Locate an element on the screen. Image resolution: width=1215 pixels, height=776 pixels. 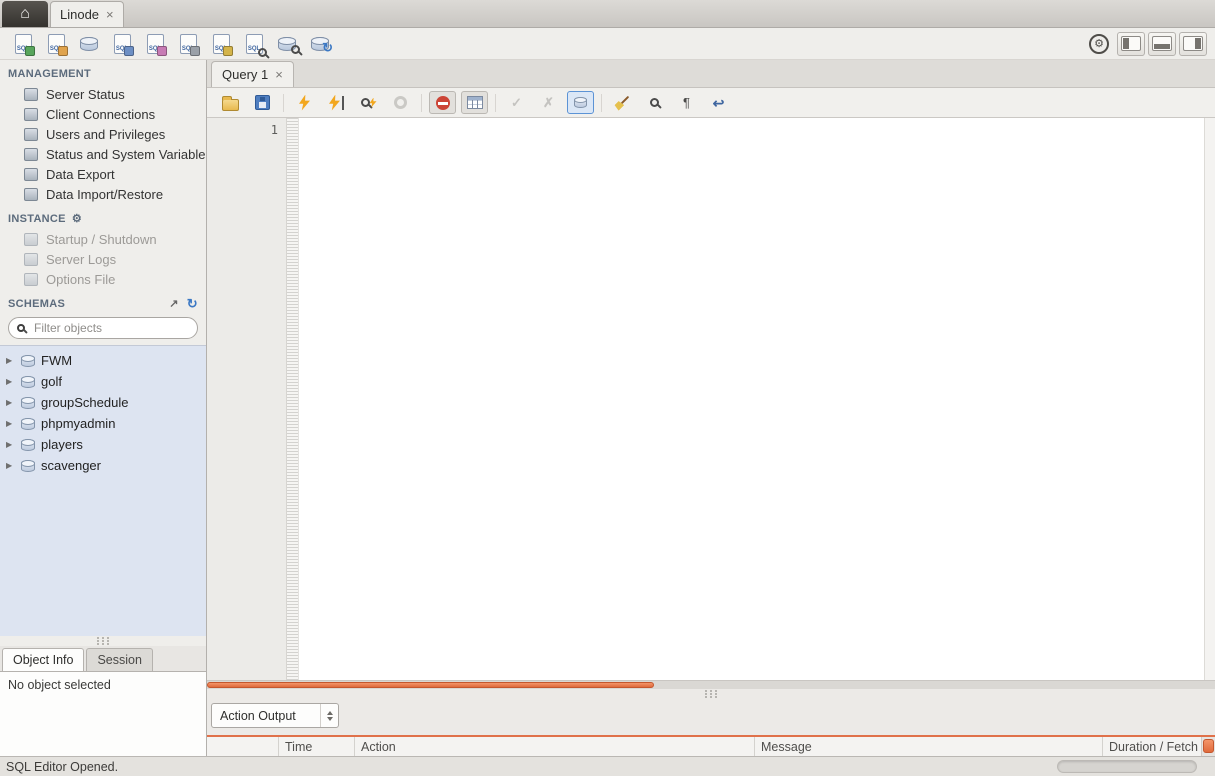
editor-horizontal-scrollbar is located at coordinates (711, 684).